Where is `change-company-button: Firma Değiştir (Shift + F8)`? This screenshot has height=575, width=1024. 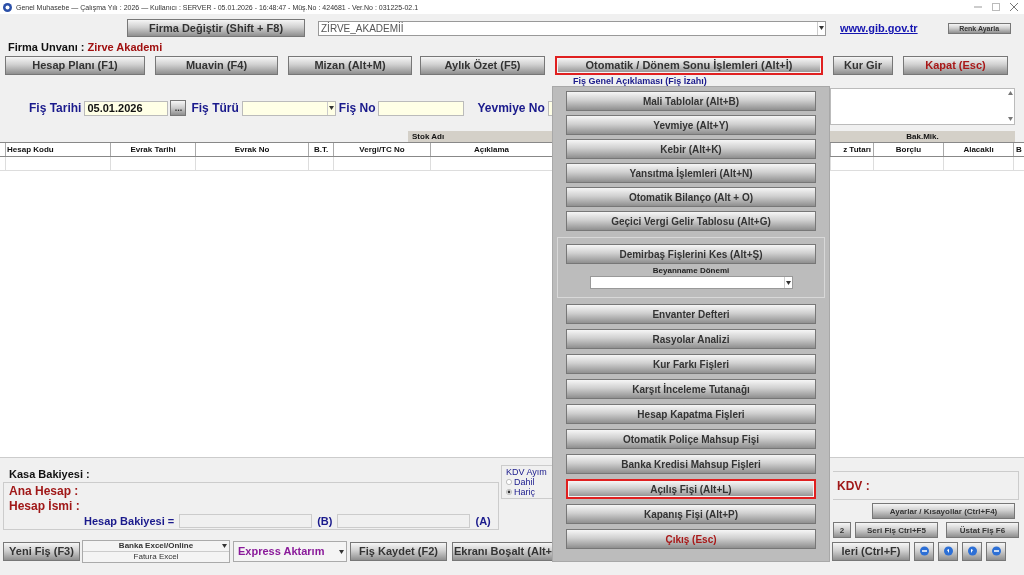
change-company-button: Firma Değiştir (Shift + F8) is located at coordinates (216, 28).